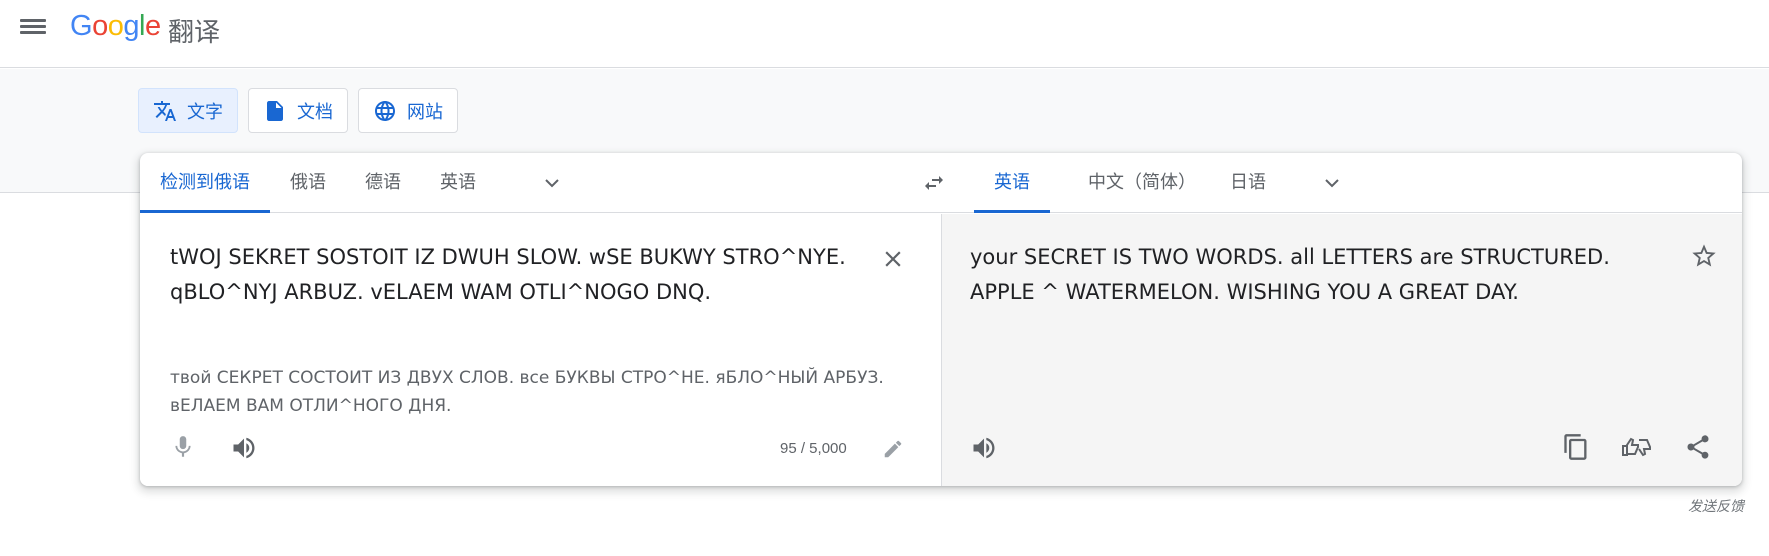 Image resolution: width=1769 pixels, height=556 pixels. Describe the element at coordinates (1637, 447) in the screenshot. I see `rate-translation-thumbs-icon` at that location.